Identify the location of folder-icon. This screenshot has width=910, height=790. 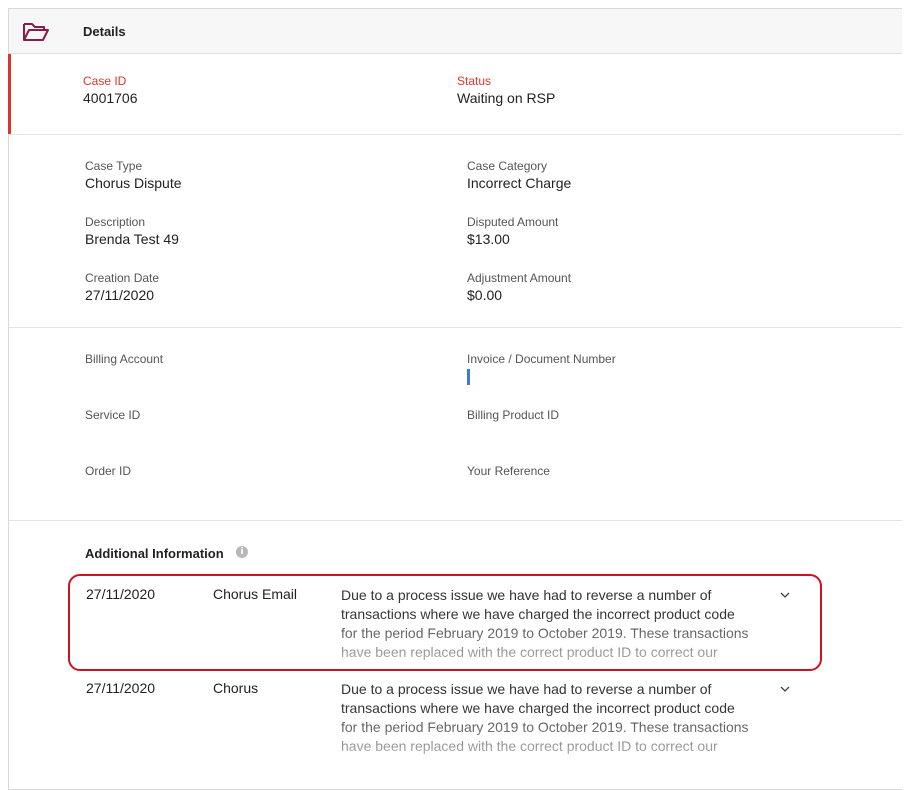
(36, 32).